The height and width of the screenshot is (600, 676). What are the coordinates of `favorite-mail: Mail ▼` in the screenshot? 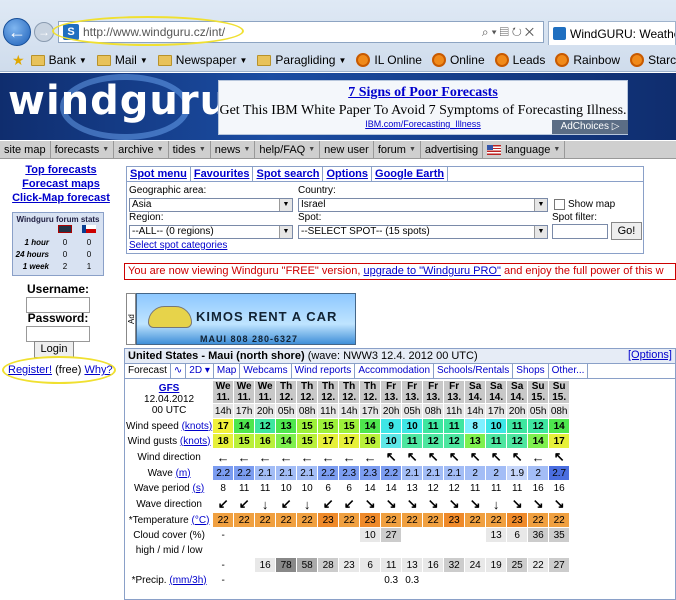 It's located at (122, 60).